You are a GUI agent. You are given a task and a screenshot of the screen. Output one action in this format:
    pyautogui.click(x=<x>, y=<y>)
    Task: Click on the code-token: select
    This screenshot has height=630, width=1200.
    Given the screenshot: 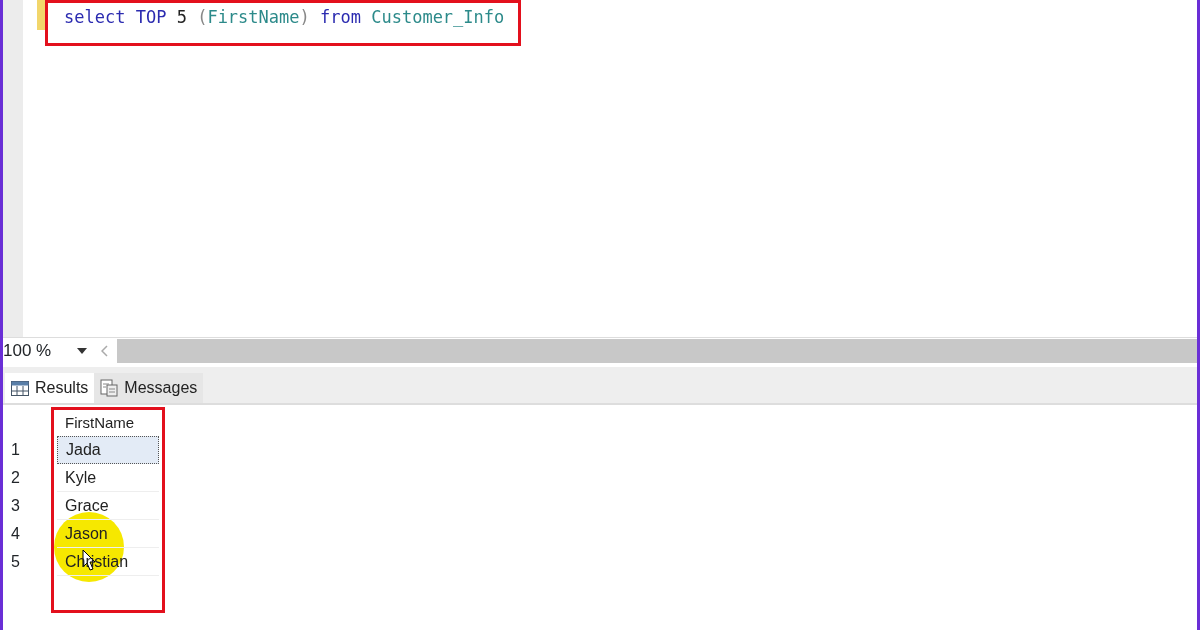 What is the action you would take?
    pyautogui.click(x=95, y=17)
    